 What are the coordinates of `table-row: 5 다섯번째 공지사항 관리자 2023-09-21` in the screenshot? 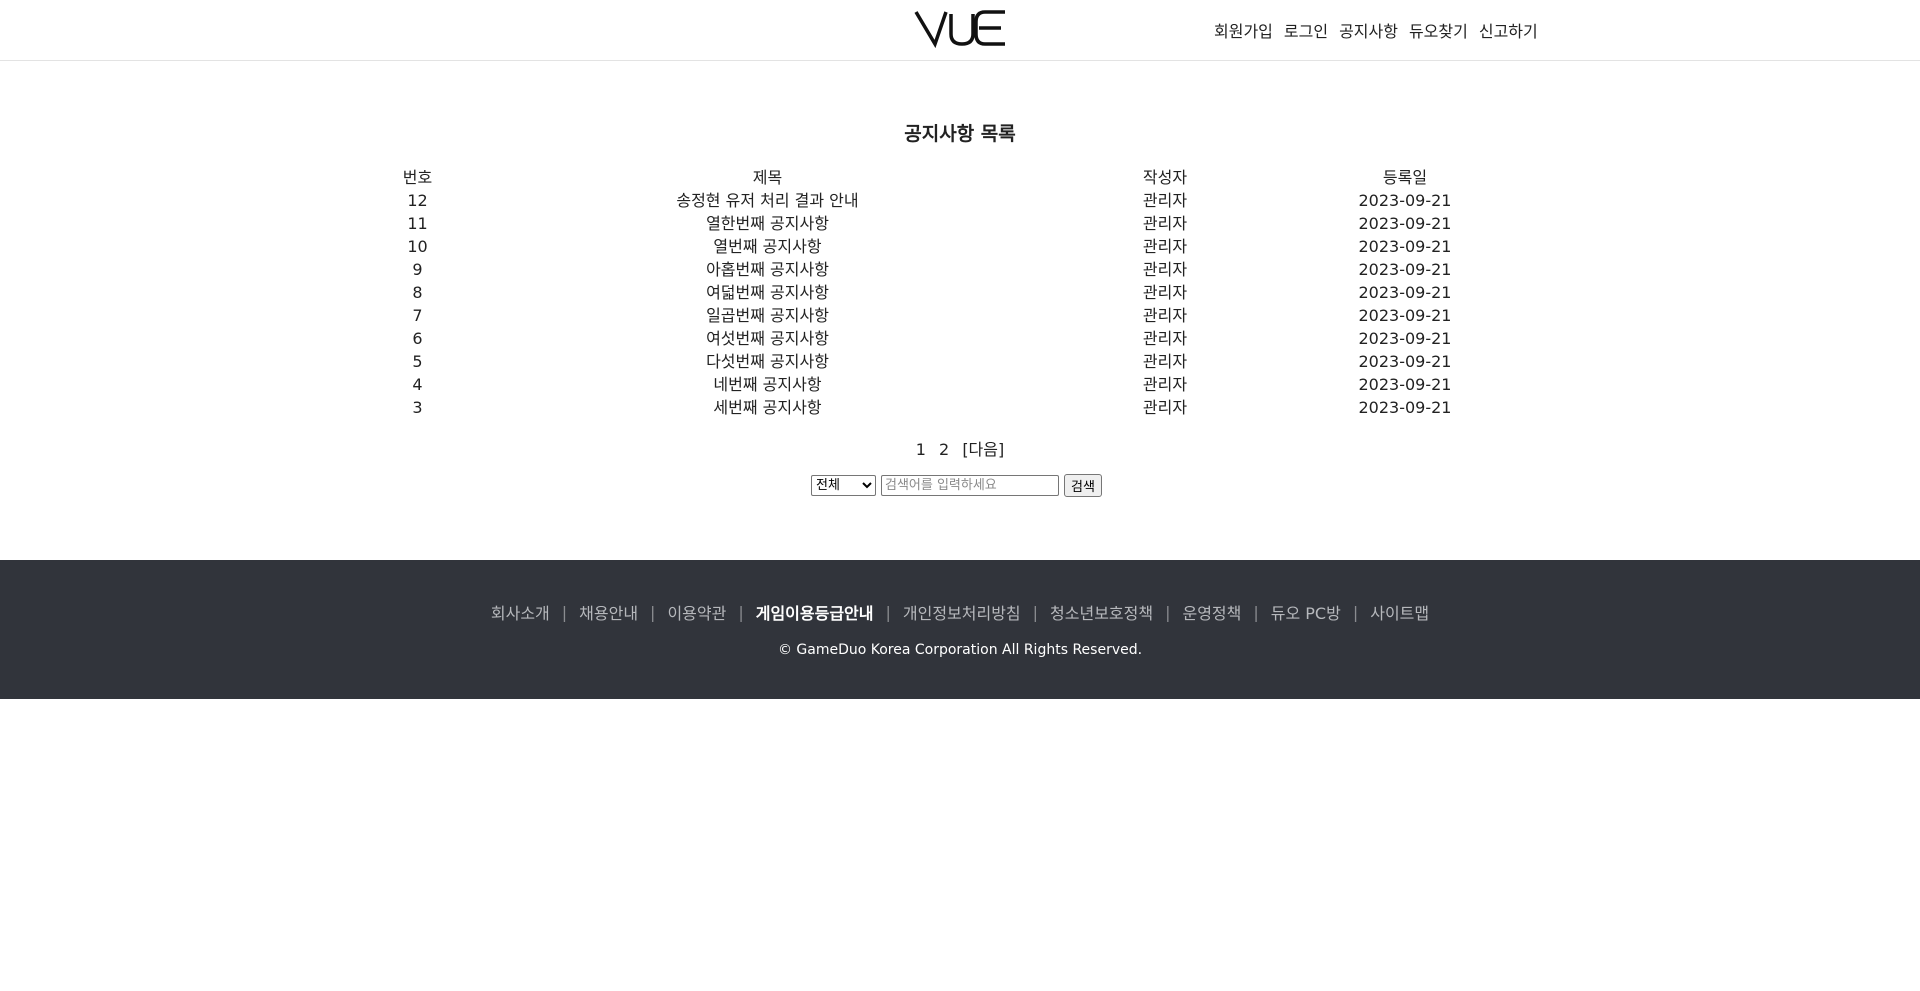 It's located at (960, 361).